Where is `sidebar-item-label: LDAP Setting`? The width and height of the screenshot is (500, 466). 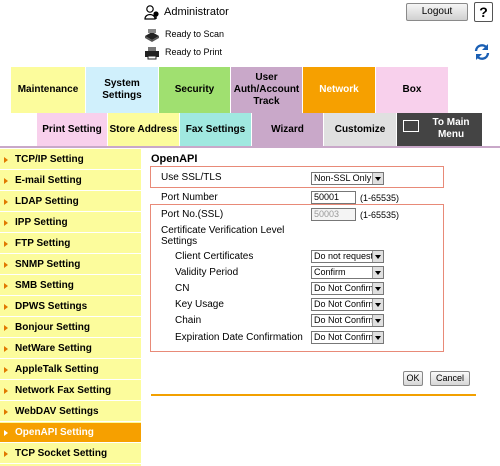
sidebar-item-label: LDAP Setting is located at coordinates (47, 201).